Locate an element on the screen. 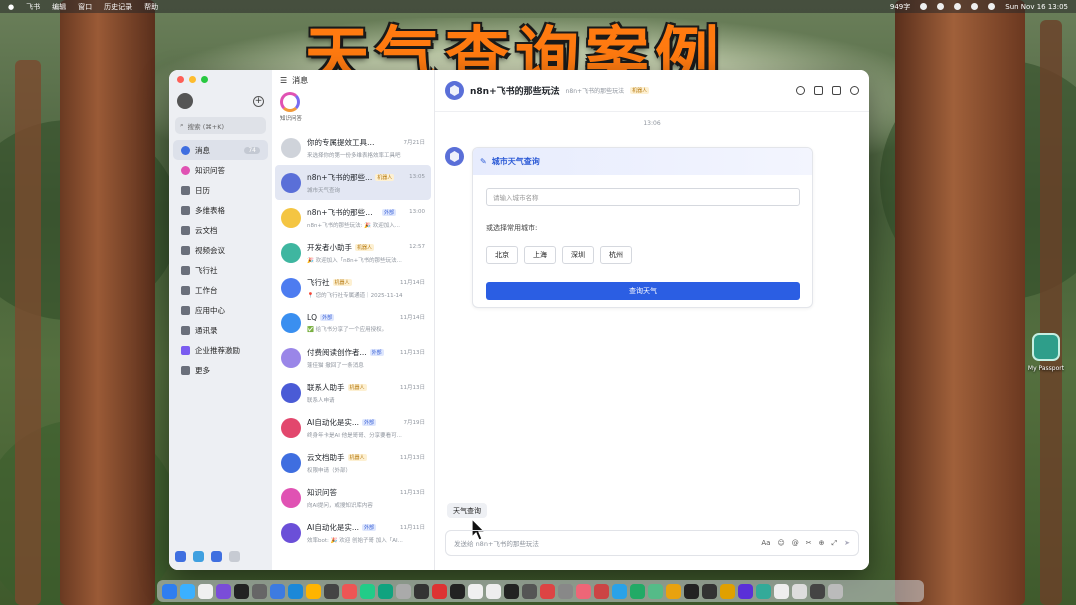 Image resolution: width=1076 pixels, height=605 pixels. status-icon is located at coordinates (924, 6).